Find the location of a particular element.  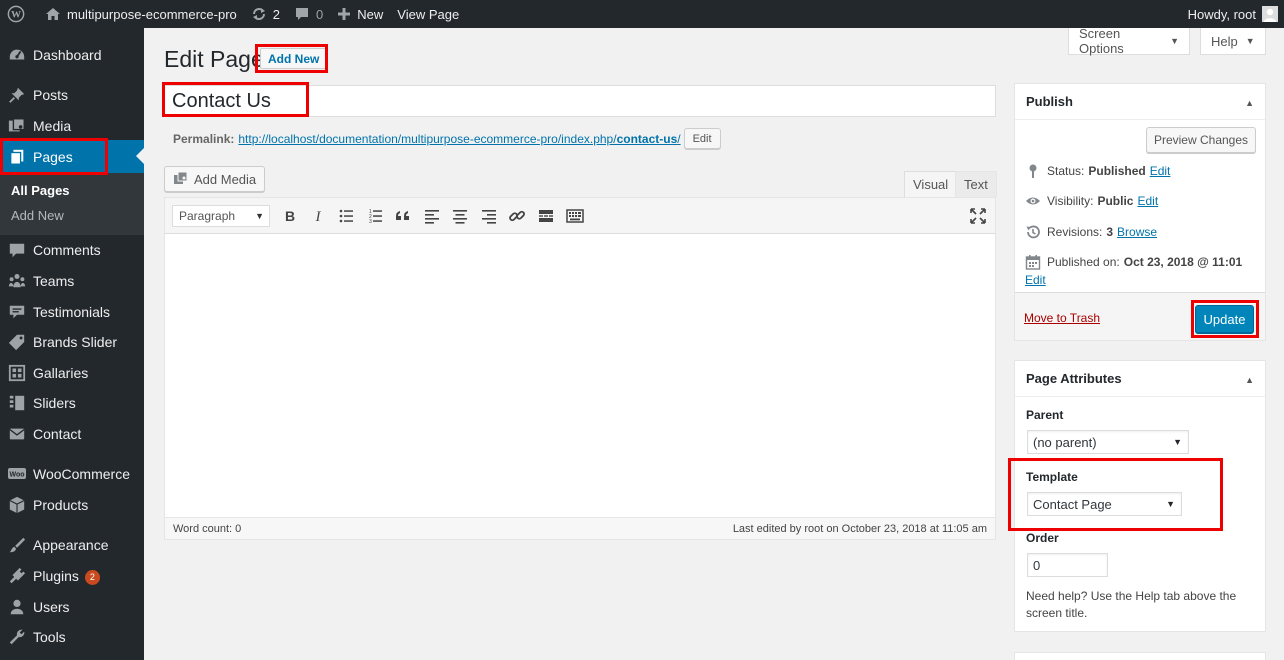

menu-media: Media is located at coordinates (72, 126).